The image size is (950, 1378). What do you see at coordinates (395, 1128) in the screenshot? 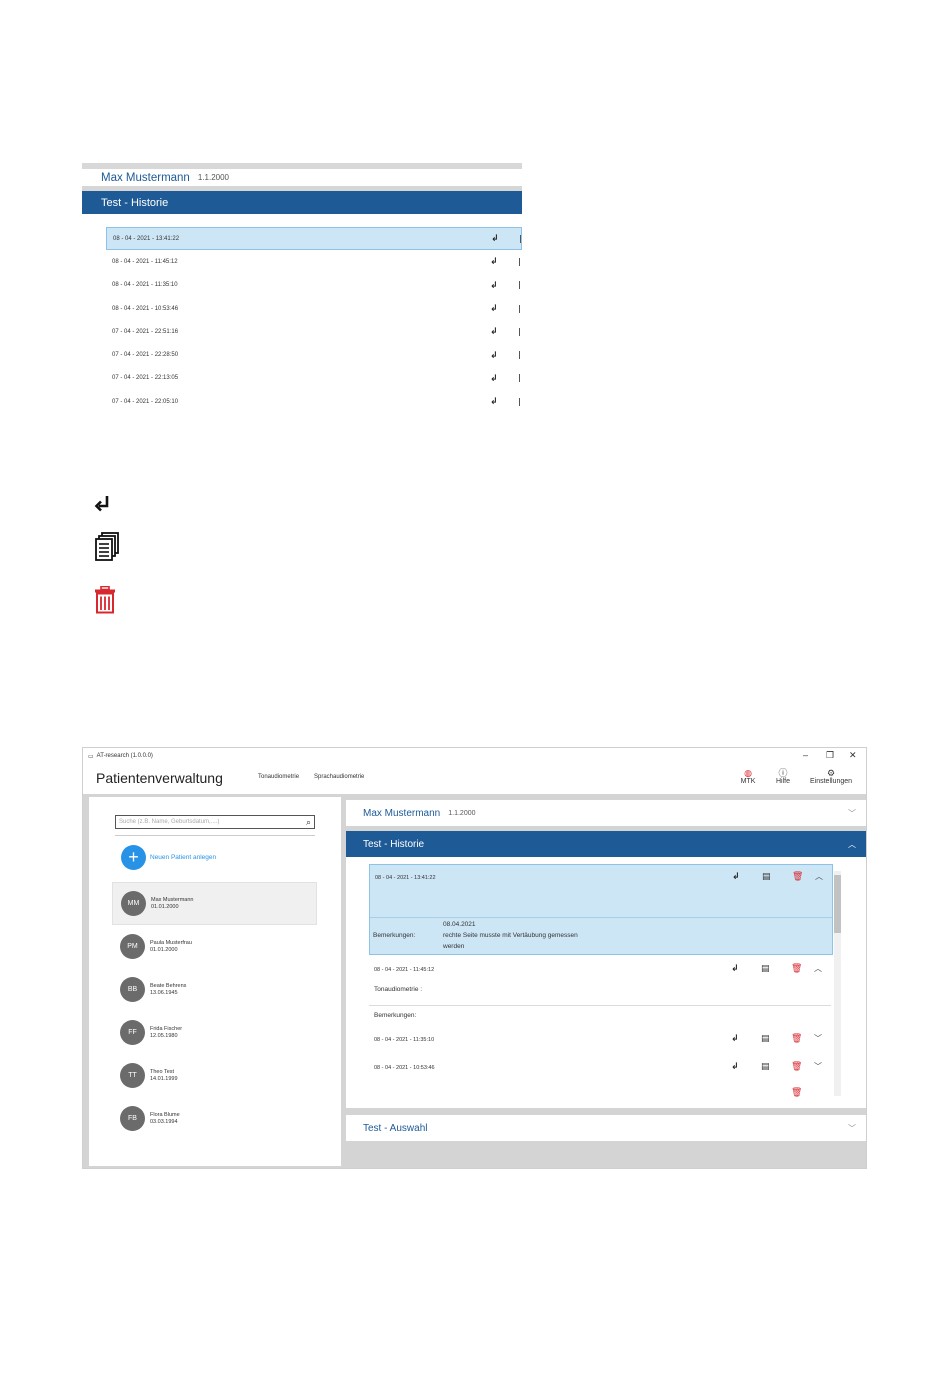
I see `auswahl-title: Test - Auswahl` at bounding box center [395, 1128].